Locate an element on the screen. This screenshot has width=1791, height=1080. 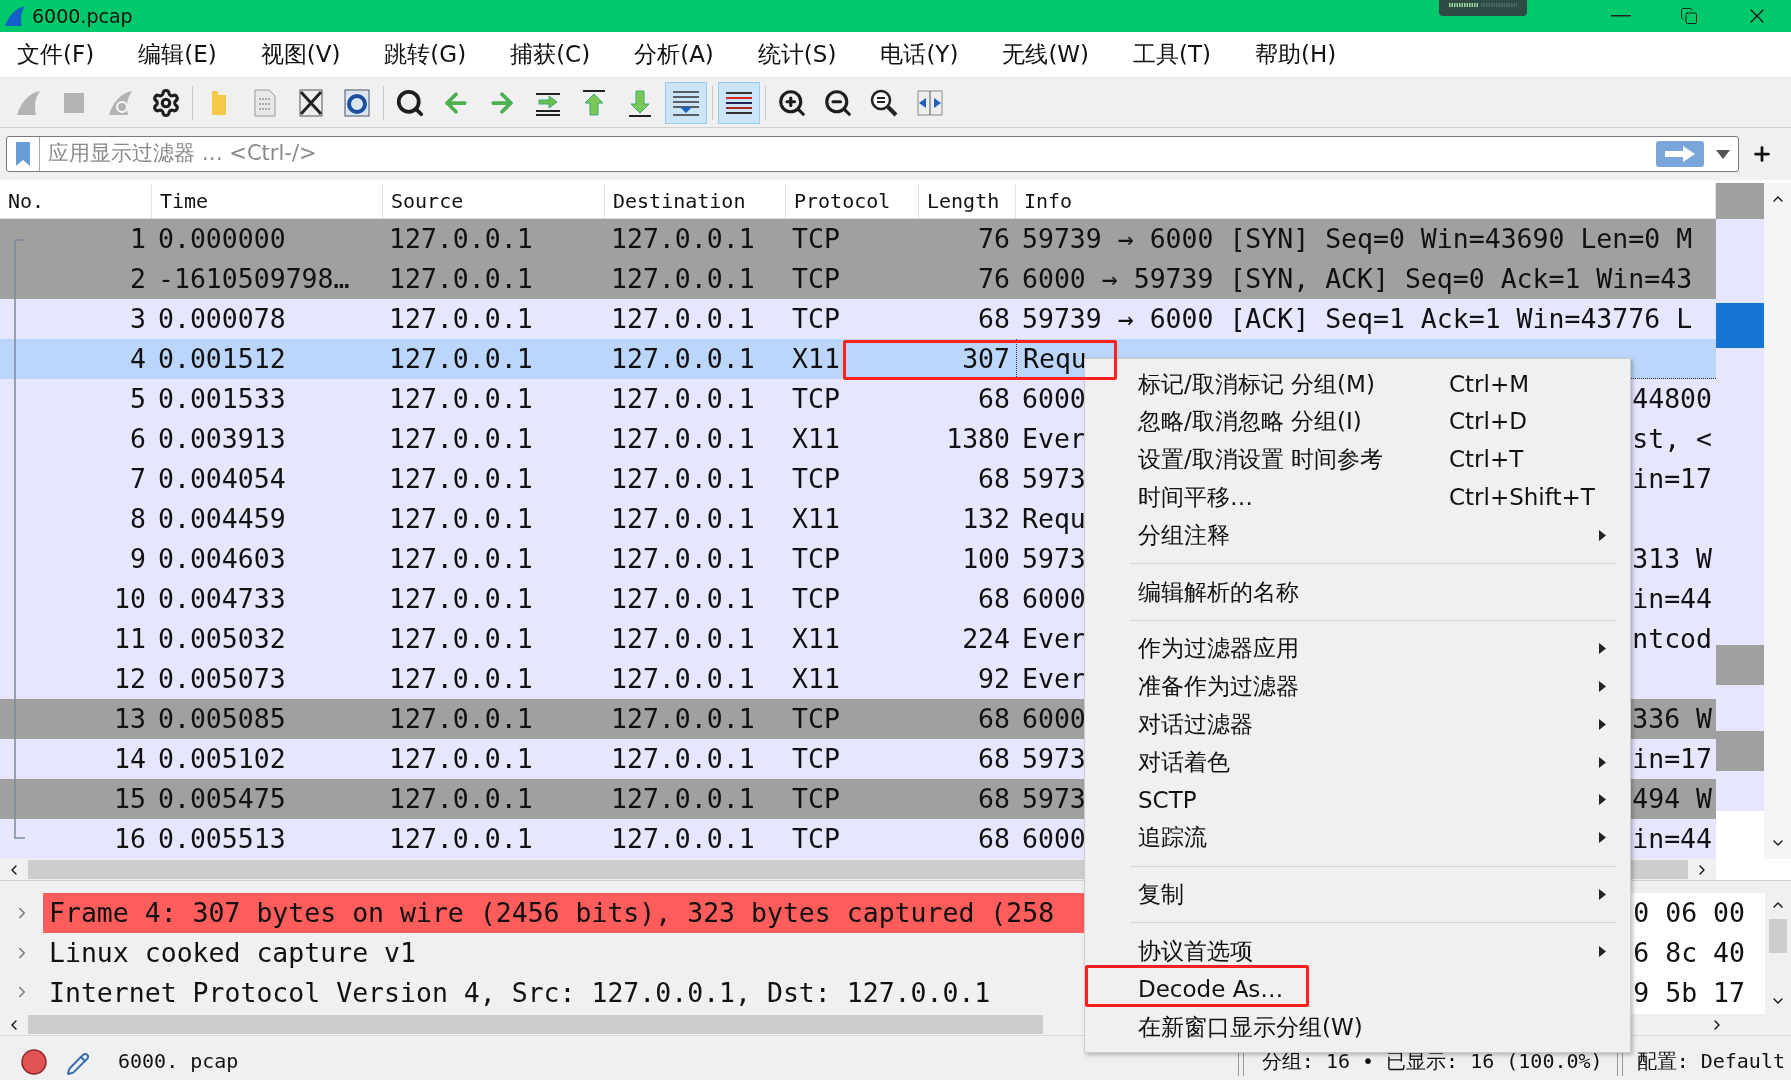
table-cell-text: 0.005085 is located at coordinates (222, 719).